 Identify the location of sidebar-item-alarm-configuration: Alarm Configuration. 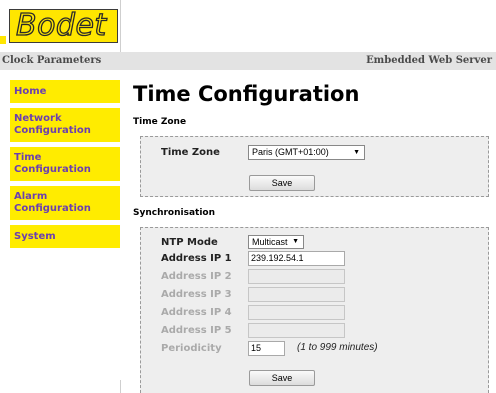
(65, 203).